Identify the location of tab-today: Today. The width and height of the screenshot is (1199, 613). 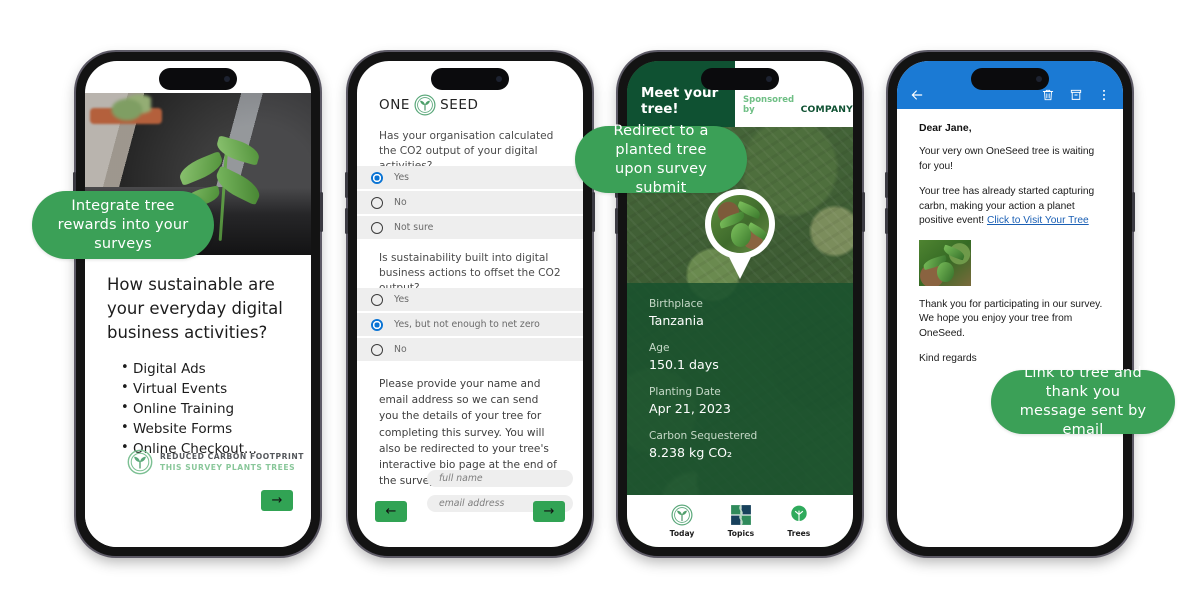
(682, 521).